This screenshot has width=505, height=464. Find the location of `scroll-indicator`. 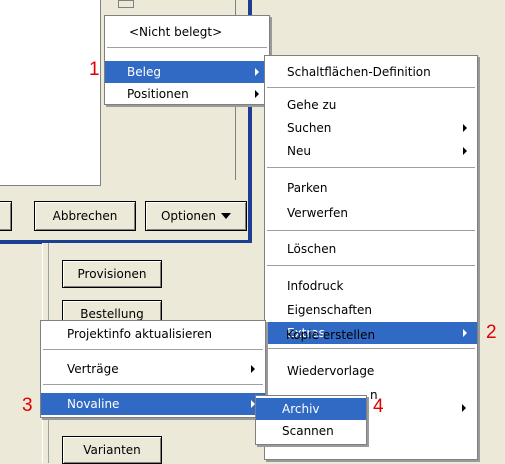

scroll-indicator is located at coordinates (126, 4).